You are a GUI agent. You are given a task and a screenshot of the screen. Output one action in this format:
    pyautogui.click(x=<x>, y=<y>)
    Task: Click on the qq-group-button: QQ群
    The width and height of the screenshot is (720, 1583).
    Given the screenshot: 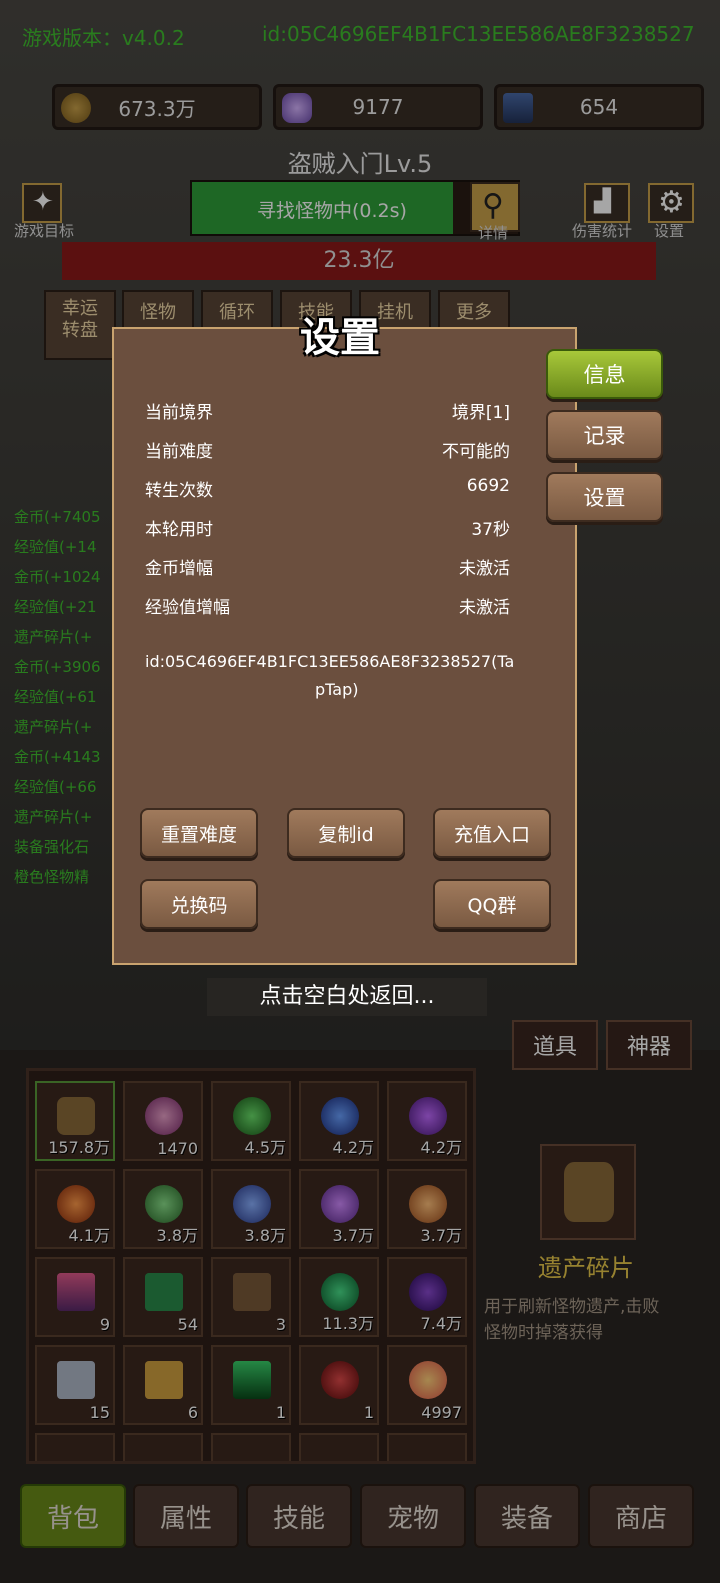 What is the action you would take?
    pyautogui.click(x=492, y=904)
    